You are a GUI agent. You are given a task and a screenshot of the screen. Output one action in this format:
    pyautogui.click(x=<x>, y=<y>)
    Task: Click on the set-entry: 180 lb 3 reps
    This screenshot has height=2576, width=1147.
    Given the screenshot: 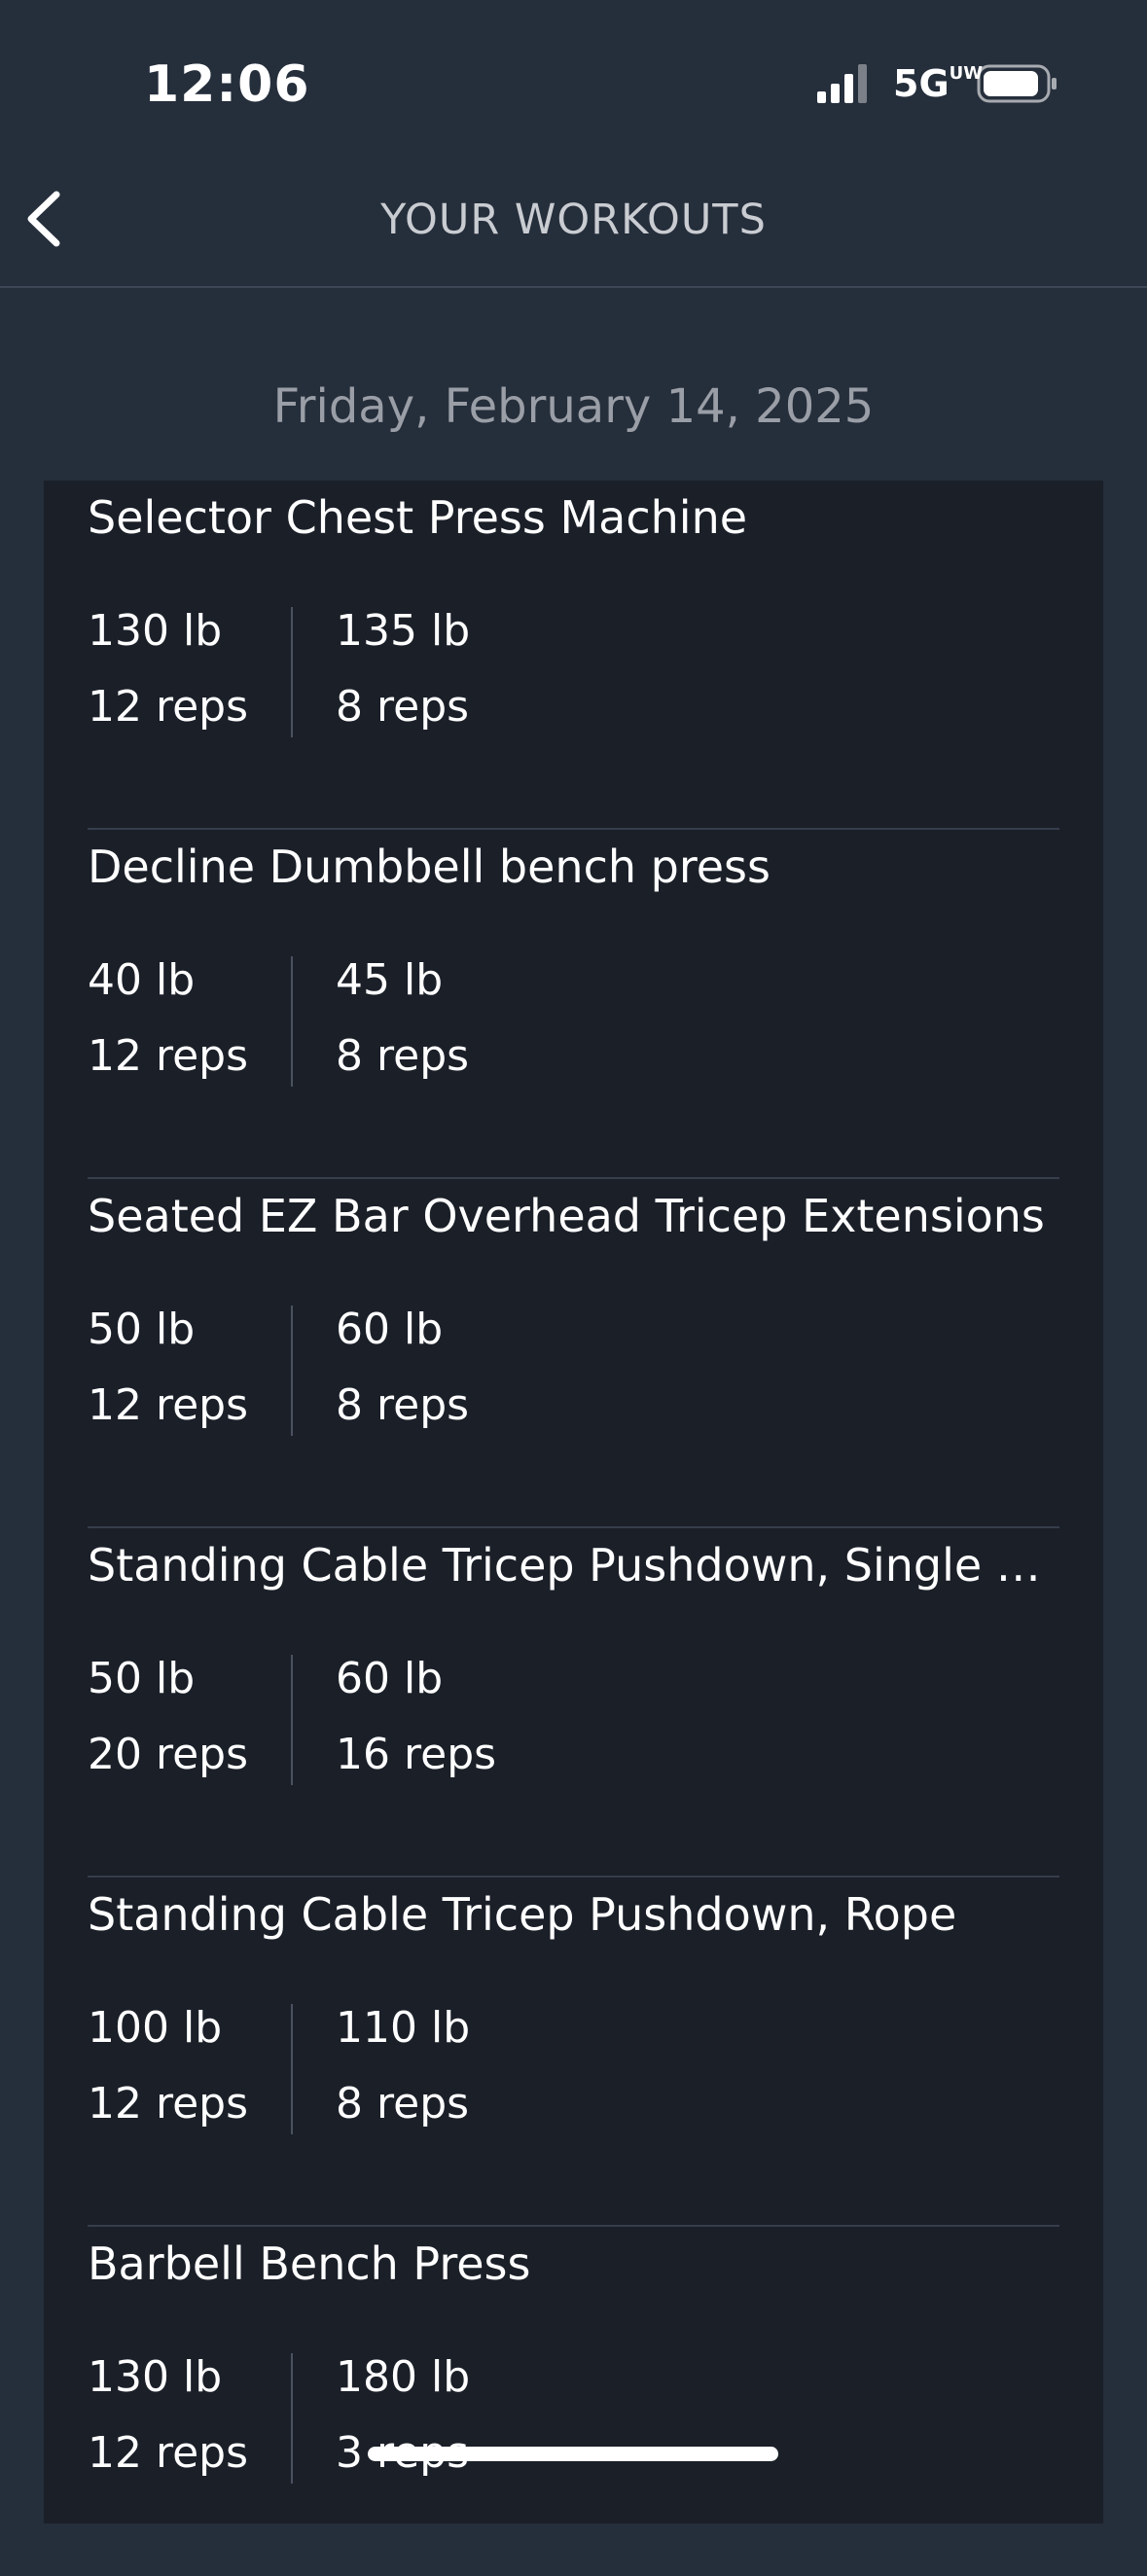 What is the action you would take?
    pyautogui.click(x=380, y=2418)
    